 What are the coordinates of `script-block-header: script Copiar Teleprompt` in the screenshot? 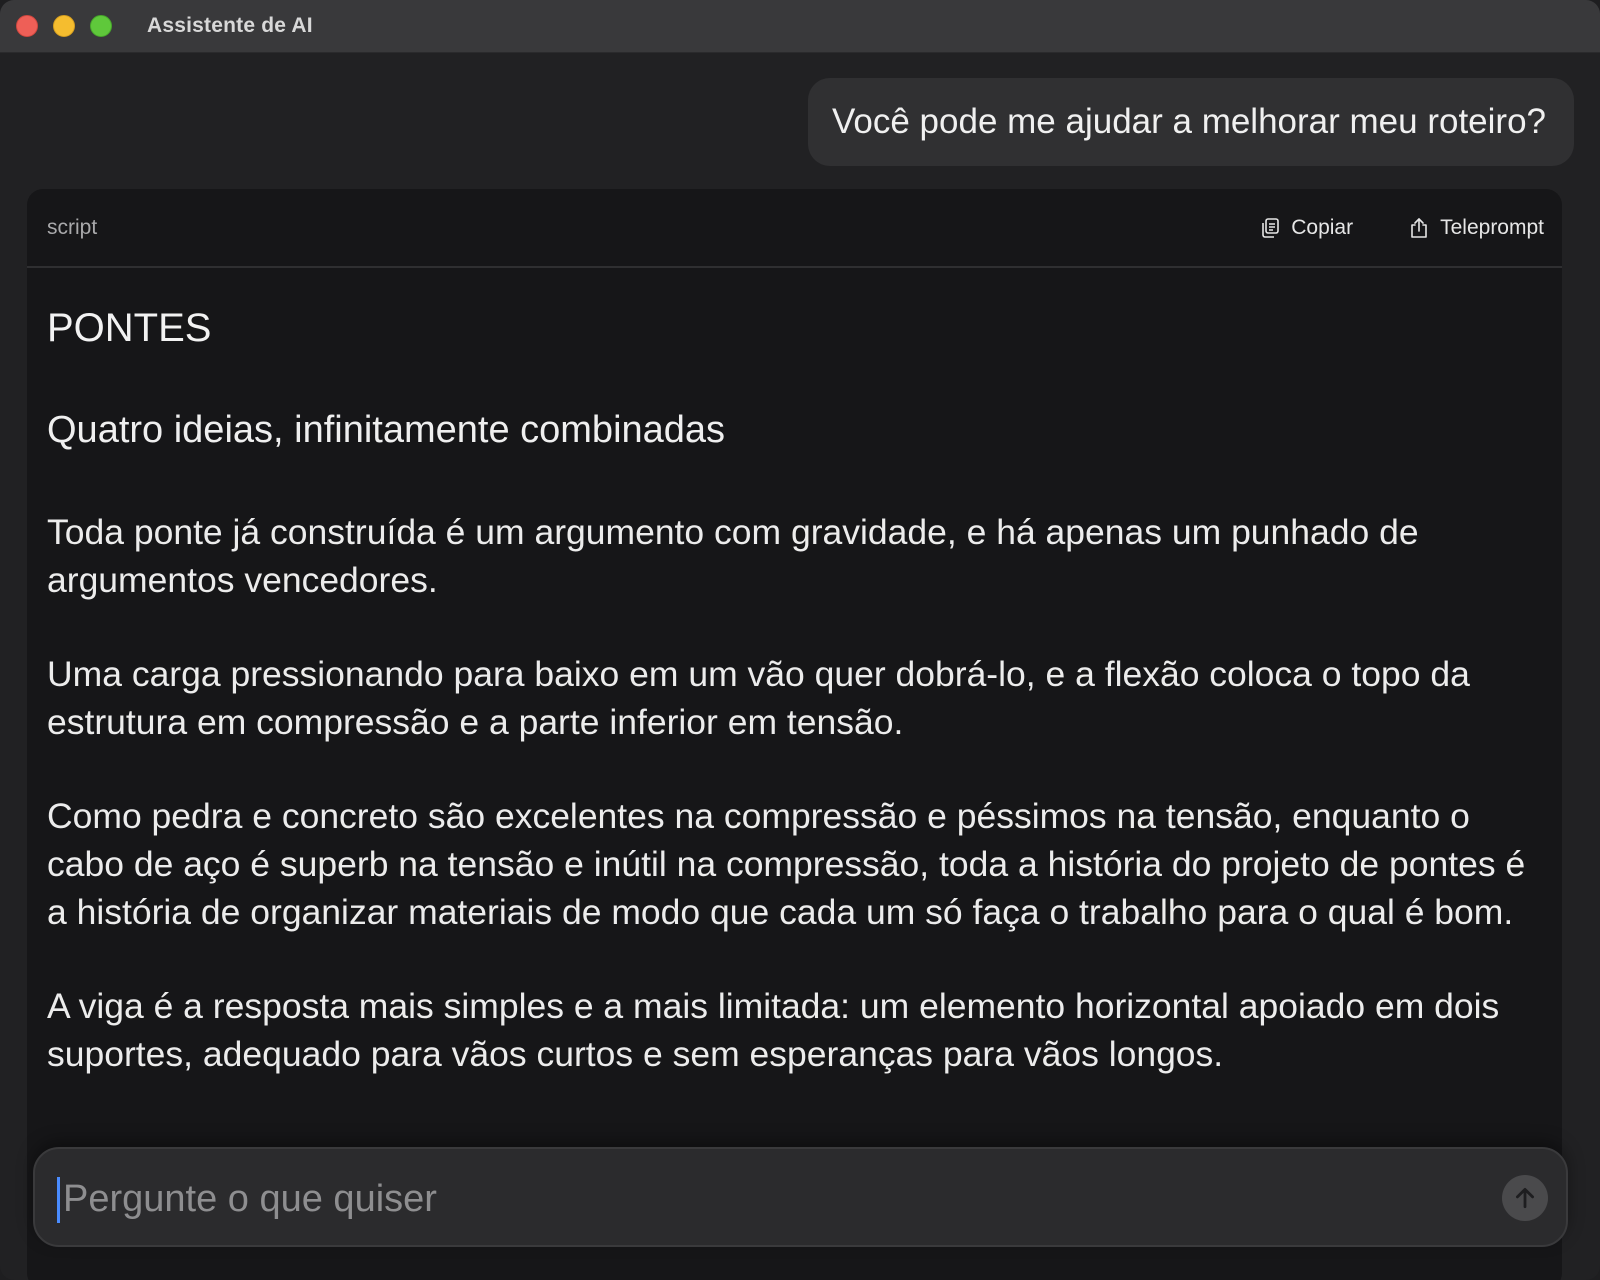 It's located at (794, 228).